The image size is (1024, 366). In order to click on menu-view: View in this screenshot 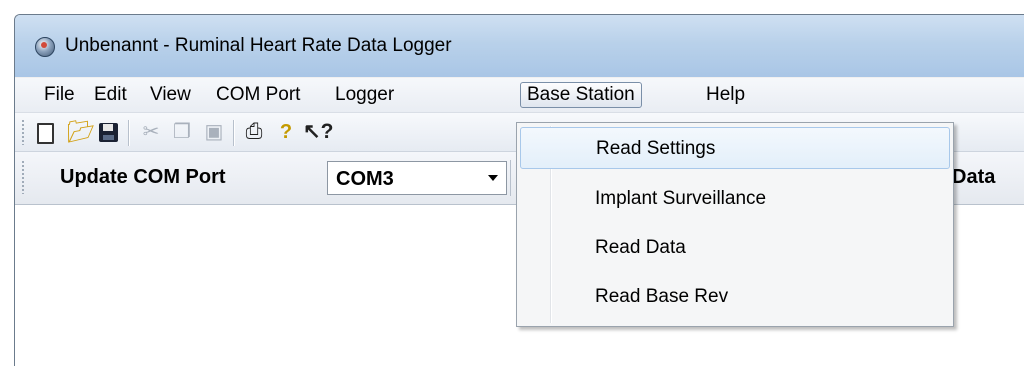, I will do `click(170, 95)`.